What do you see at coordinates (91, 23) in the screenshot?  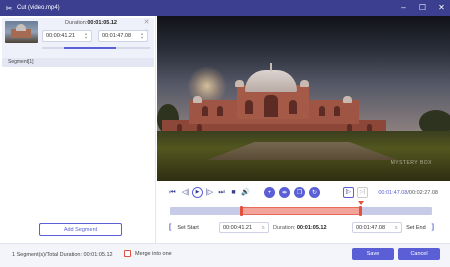 I see `segment-duration: Duration:00:01:05.12` at bounding box center [91, 23].